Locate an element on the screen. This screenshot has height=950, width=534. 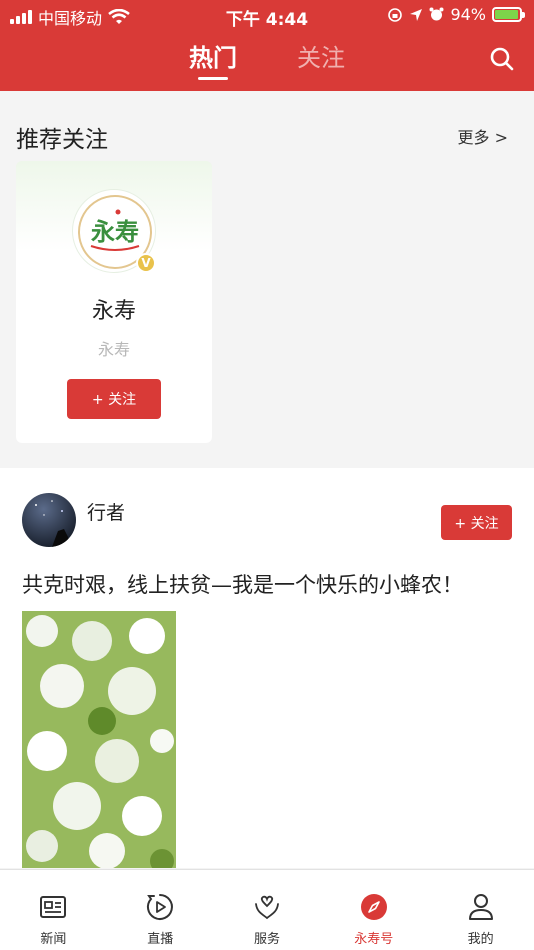
follow-button: + 关注 is located at coordinates (114, 399).